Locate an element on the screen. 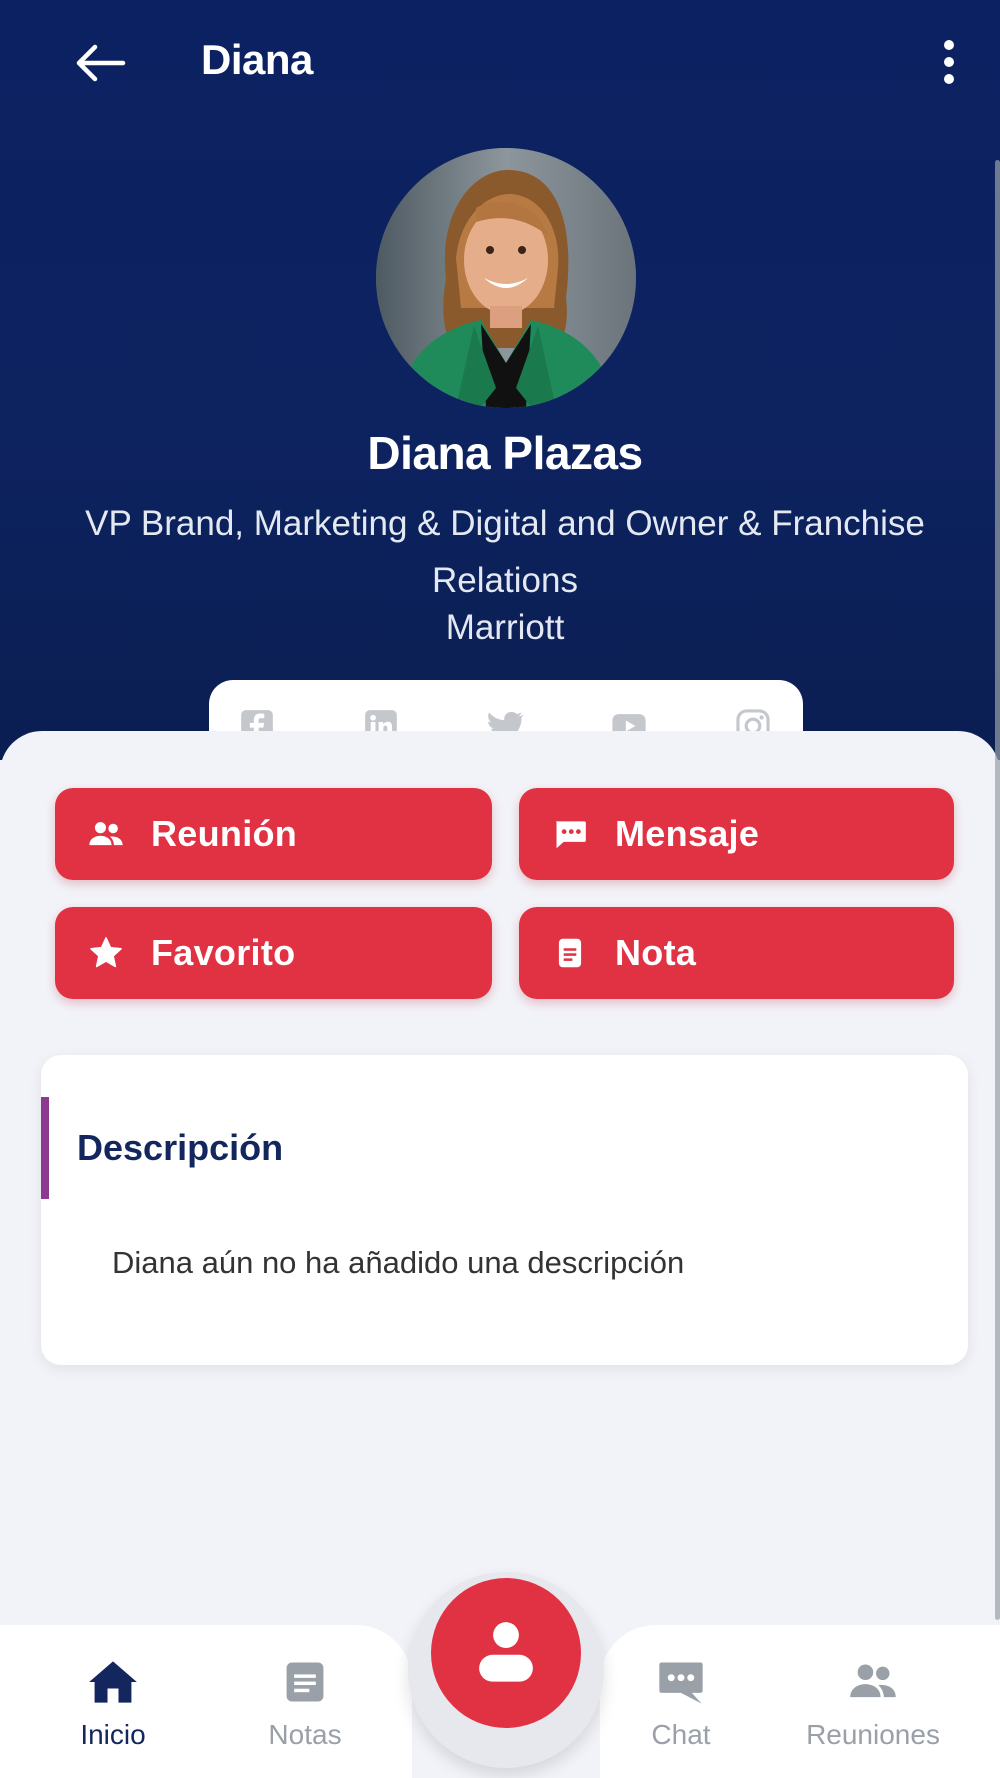  favorite-button-label: Favorito is located at coordinates (223, 952).